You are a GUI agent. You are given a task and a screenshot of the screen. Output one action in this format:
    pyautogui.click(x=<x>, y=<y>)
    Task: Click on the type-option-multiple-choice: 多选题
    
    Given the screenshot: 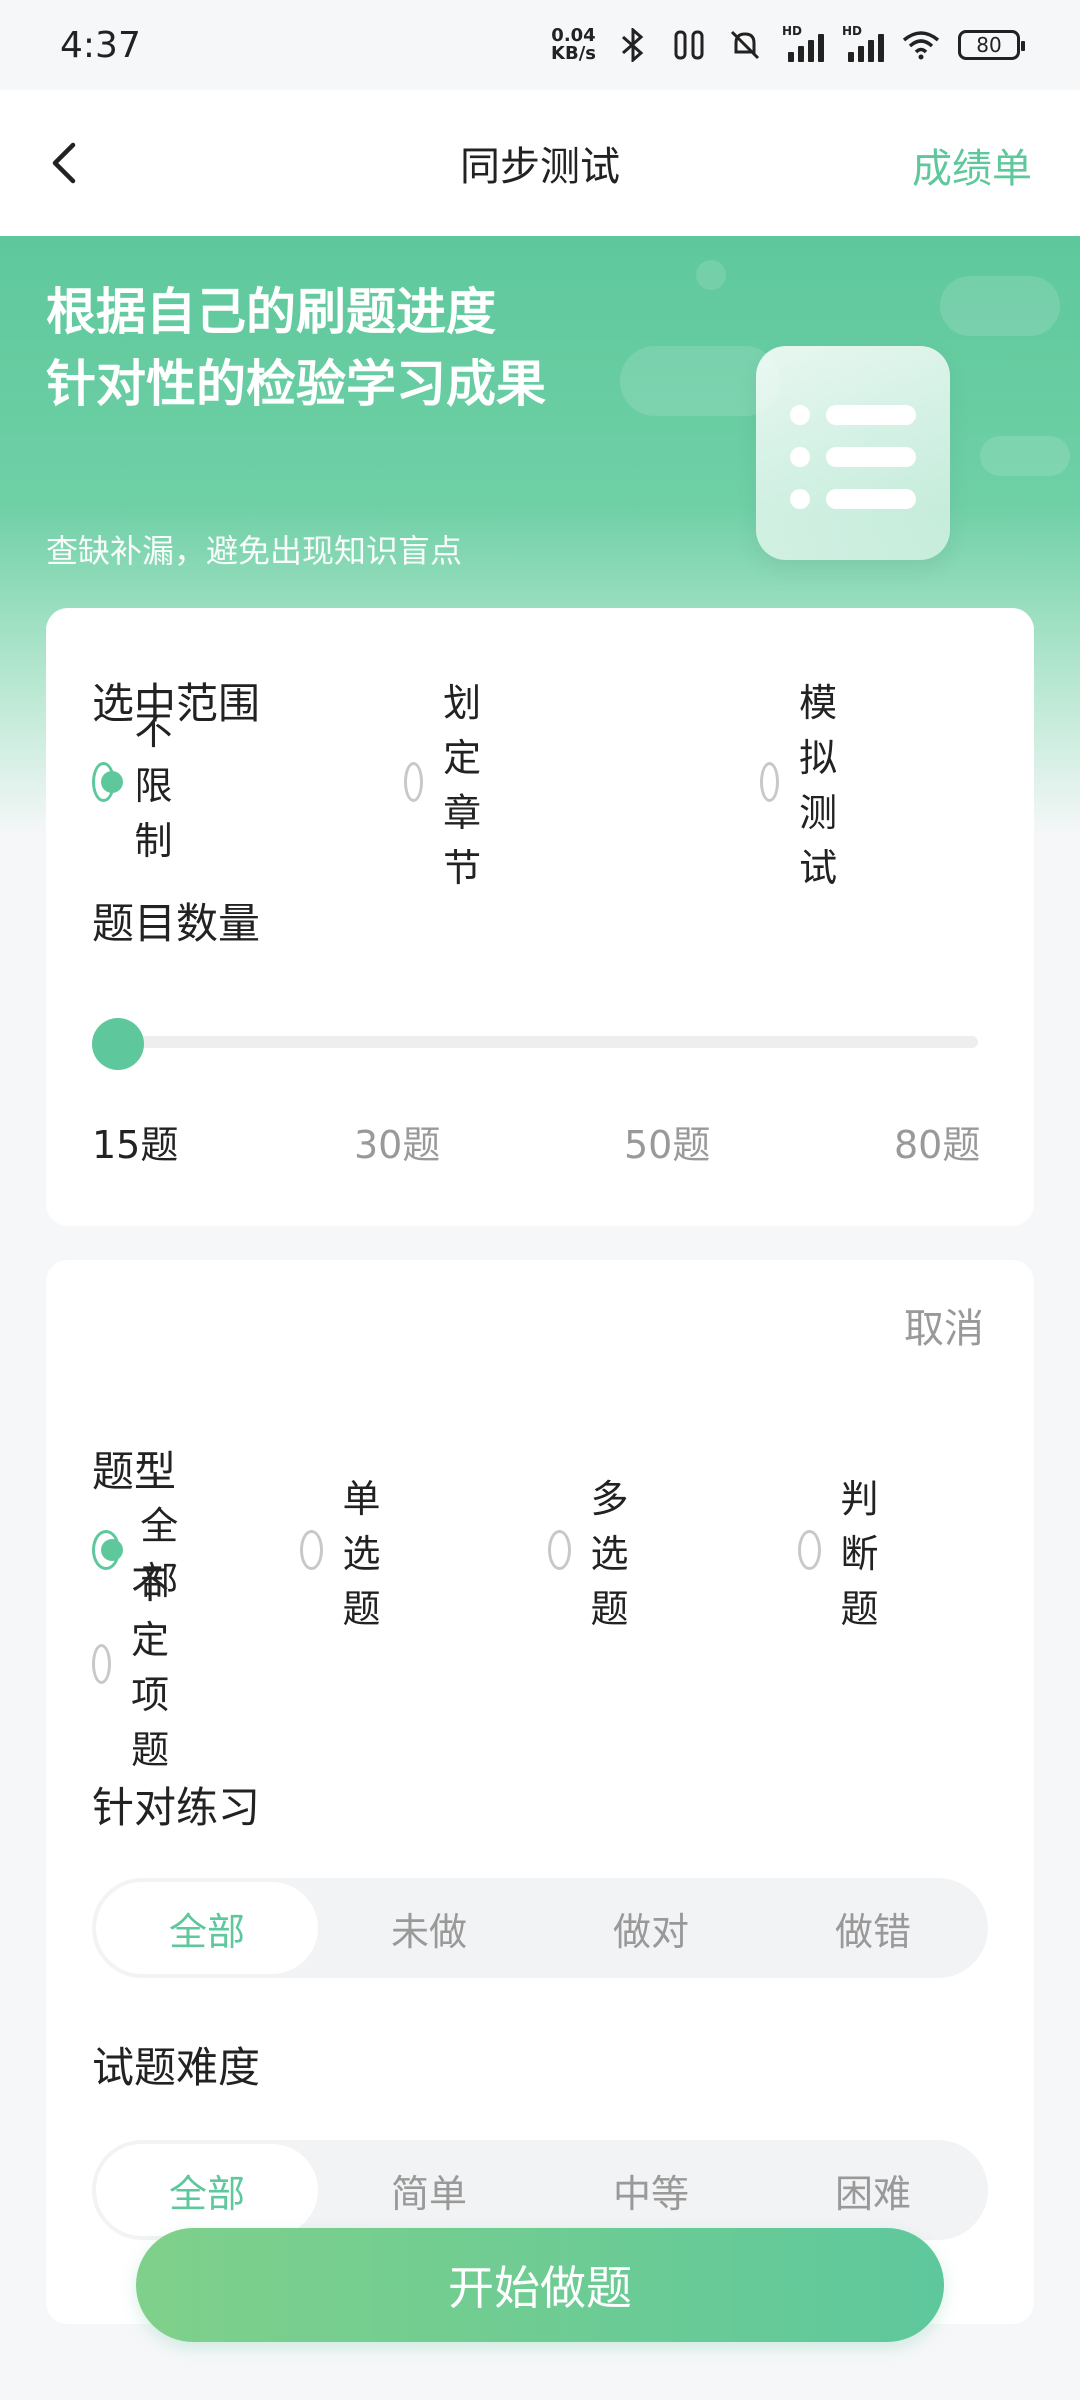 What is the action you would take?
    pyautogui.click(x=597, y=1550)
    